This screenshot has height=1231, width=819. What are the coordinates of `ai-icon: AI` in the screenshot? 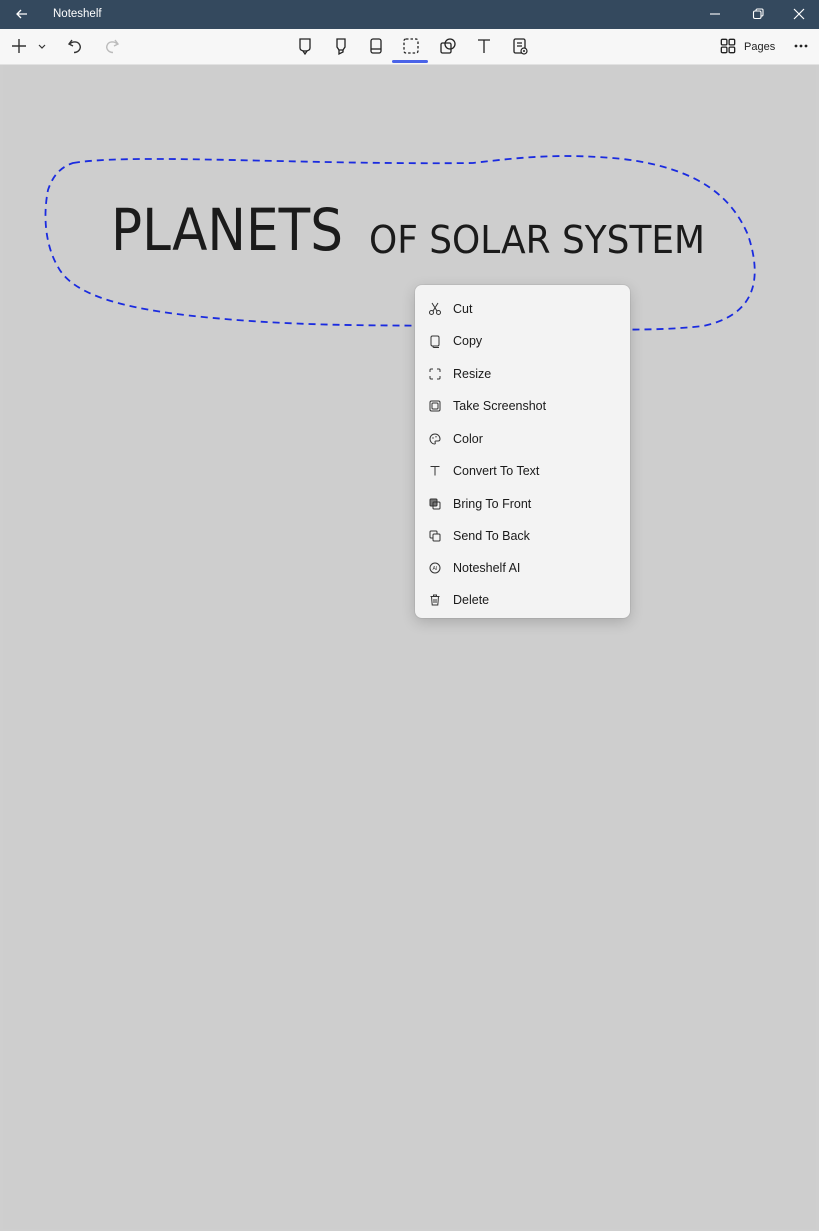 It's located at (435, 568).